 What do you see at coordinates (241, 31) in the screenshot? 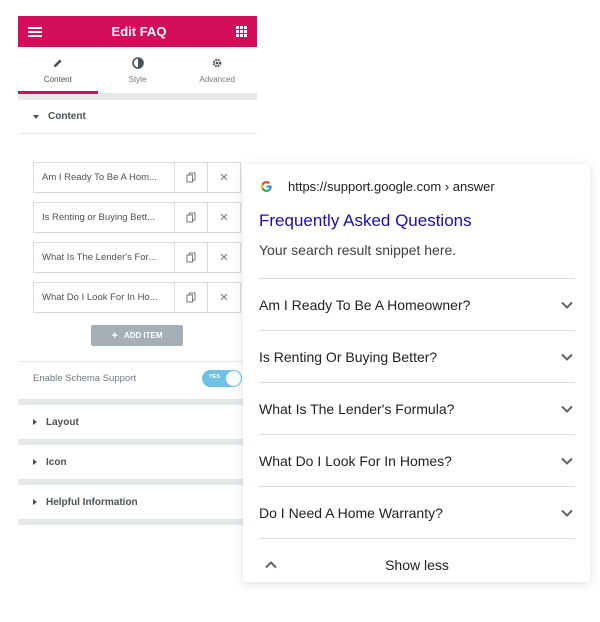
I see `widgets-grid-icon` at bounding box center [241, 31].